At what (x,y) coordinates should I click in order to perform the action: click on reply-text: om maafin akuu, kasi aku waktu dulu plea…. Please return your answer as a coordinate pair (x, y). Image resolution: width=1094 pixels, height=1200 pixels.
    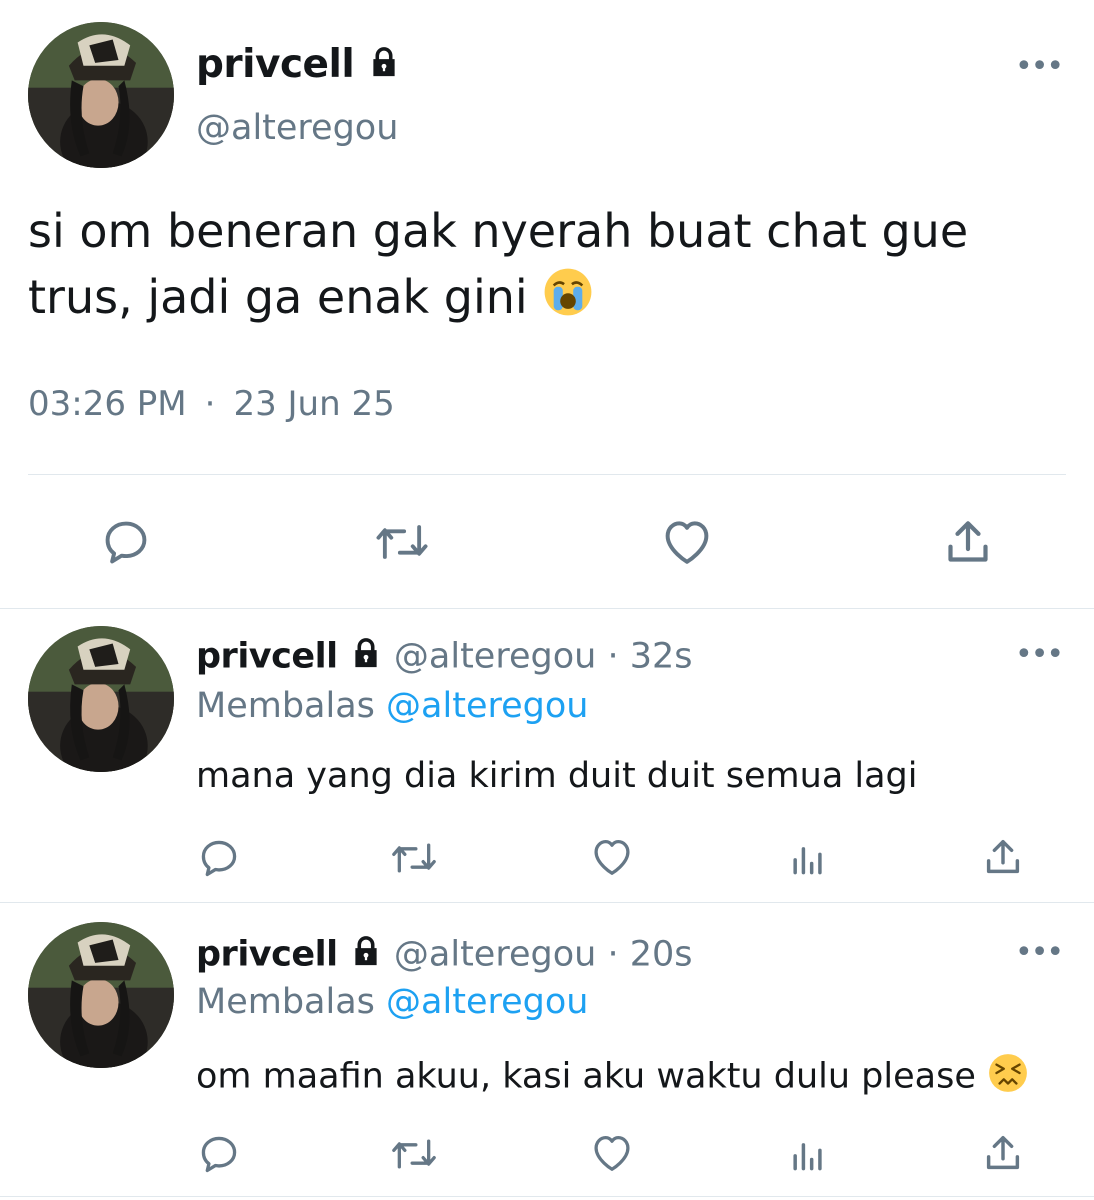
    Looking at the image, I should click on (612, 1077).